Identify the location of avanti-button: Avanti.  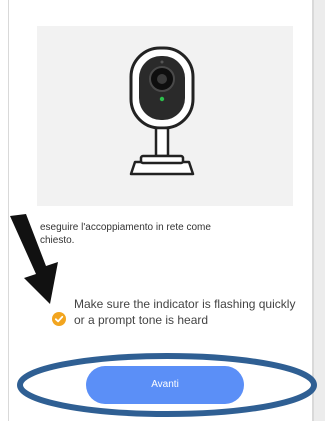
(165, 385).